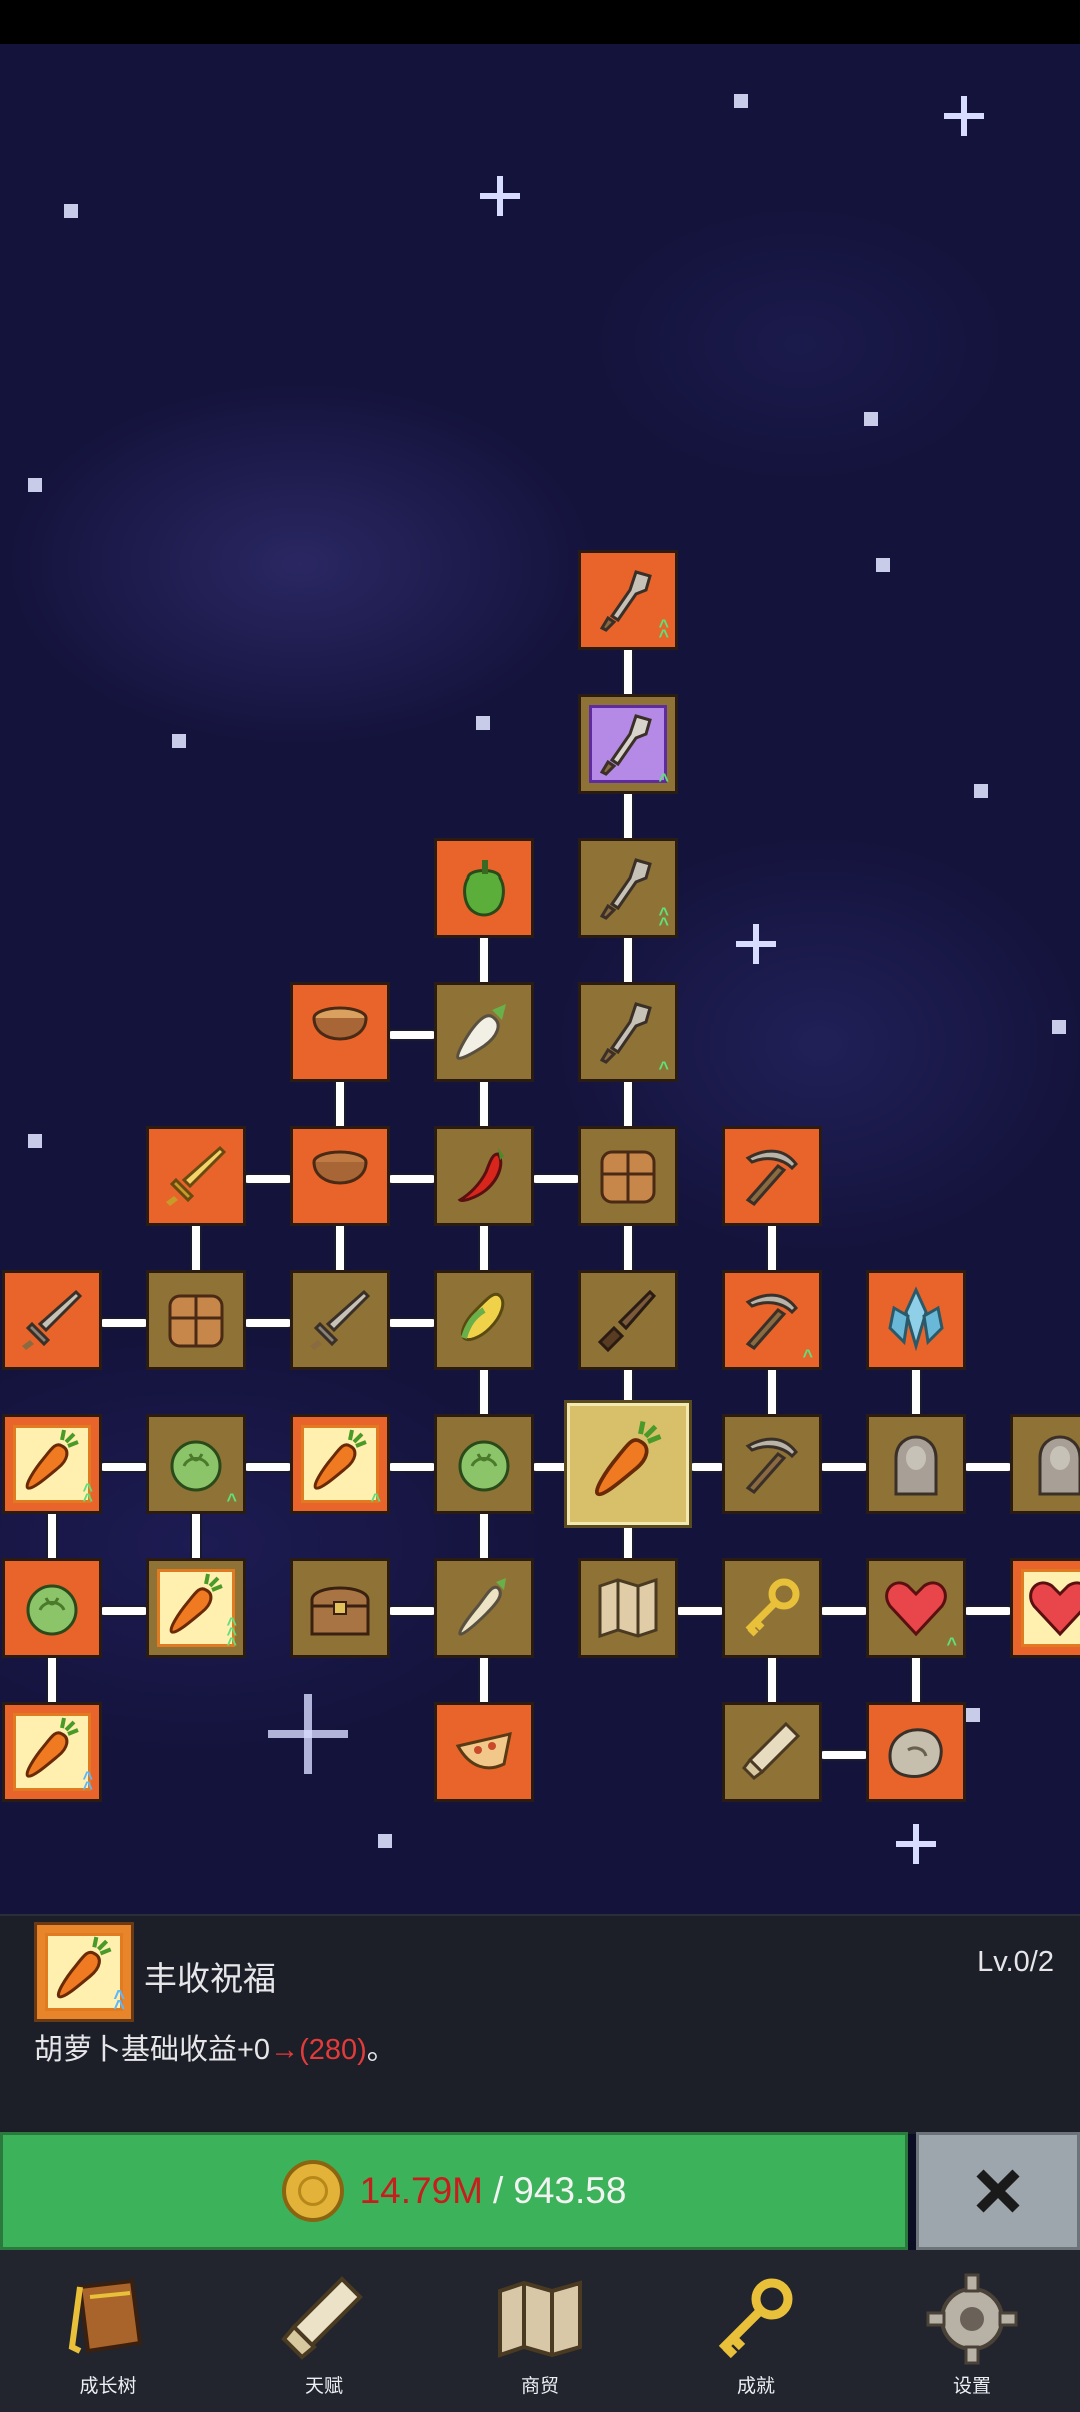 The width and height of the screenshot is (1080, 2412). Describe the element at coordinates (482, 1317) in the screenshot. I see `corn-icon` at that location.